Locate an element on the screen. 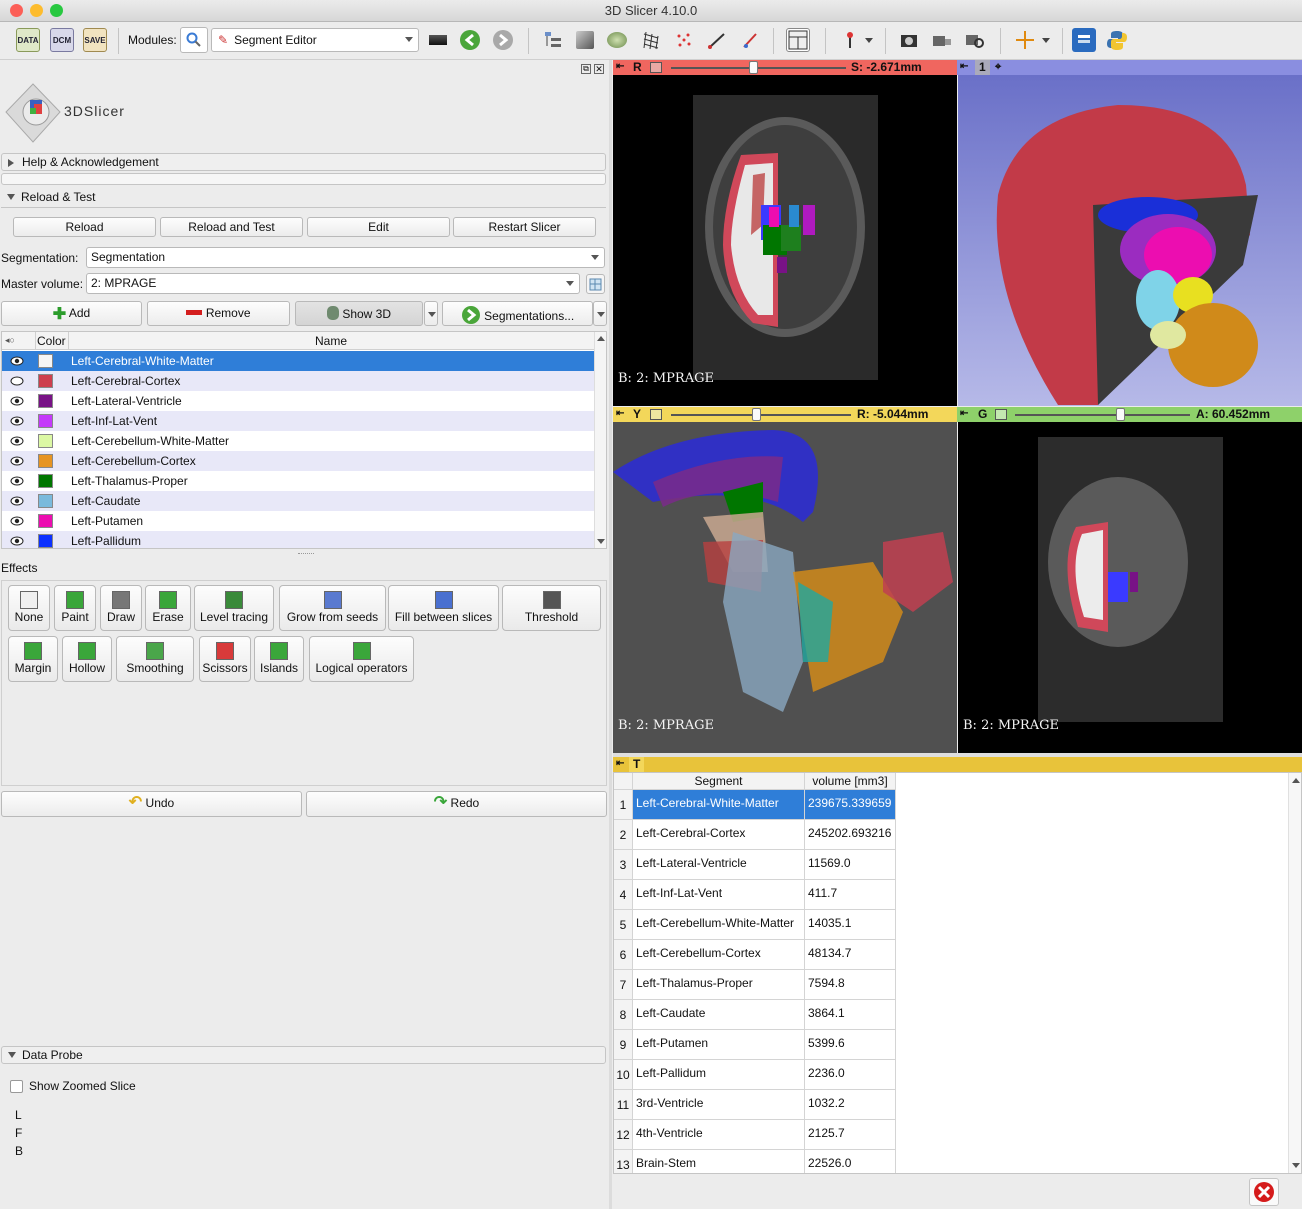 This screenshot has height=1209, width=1302. volume-cell: 2236.0 is located at coordinates (850, 1075).